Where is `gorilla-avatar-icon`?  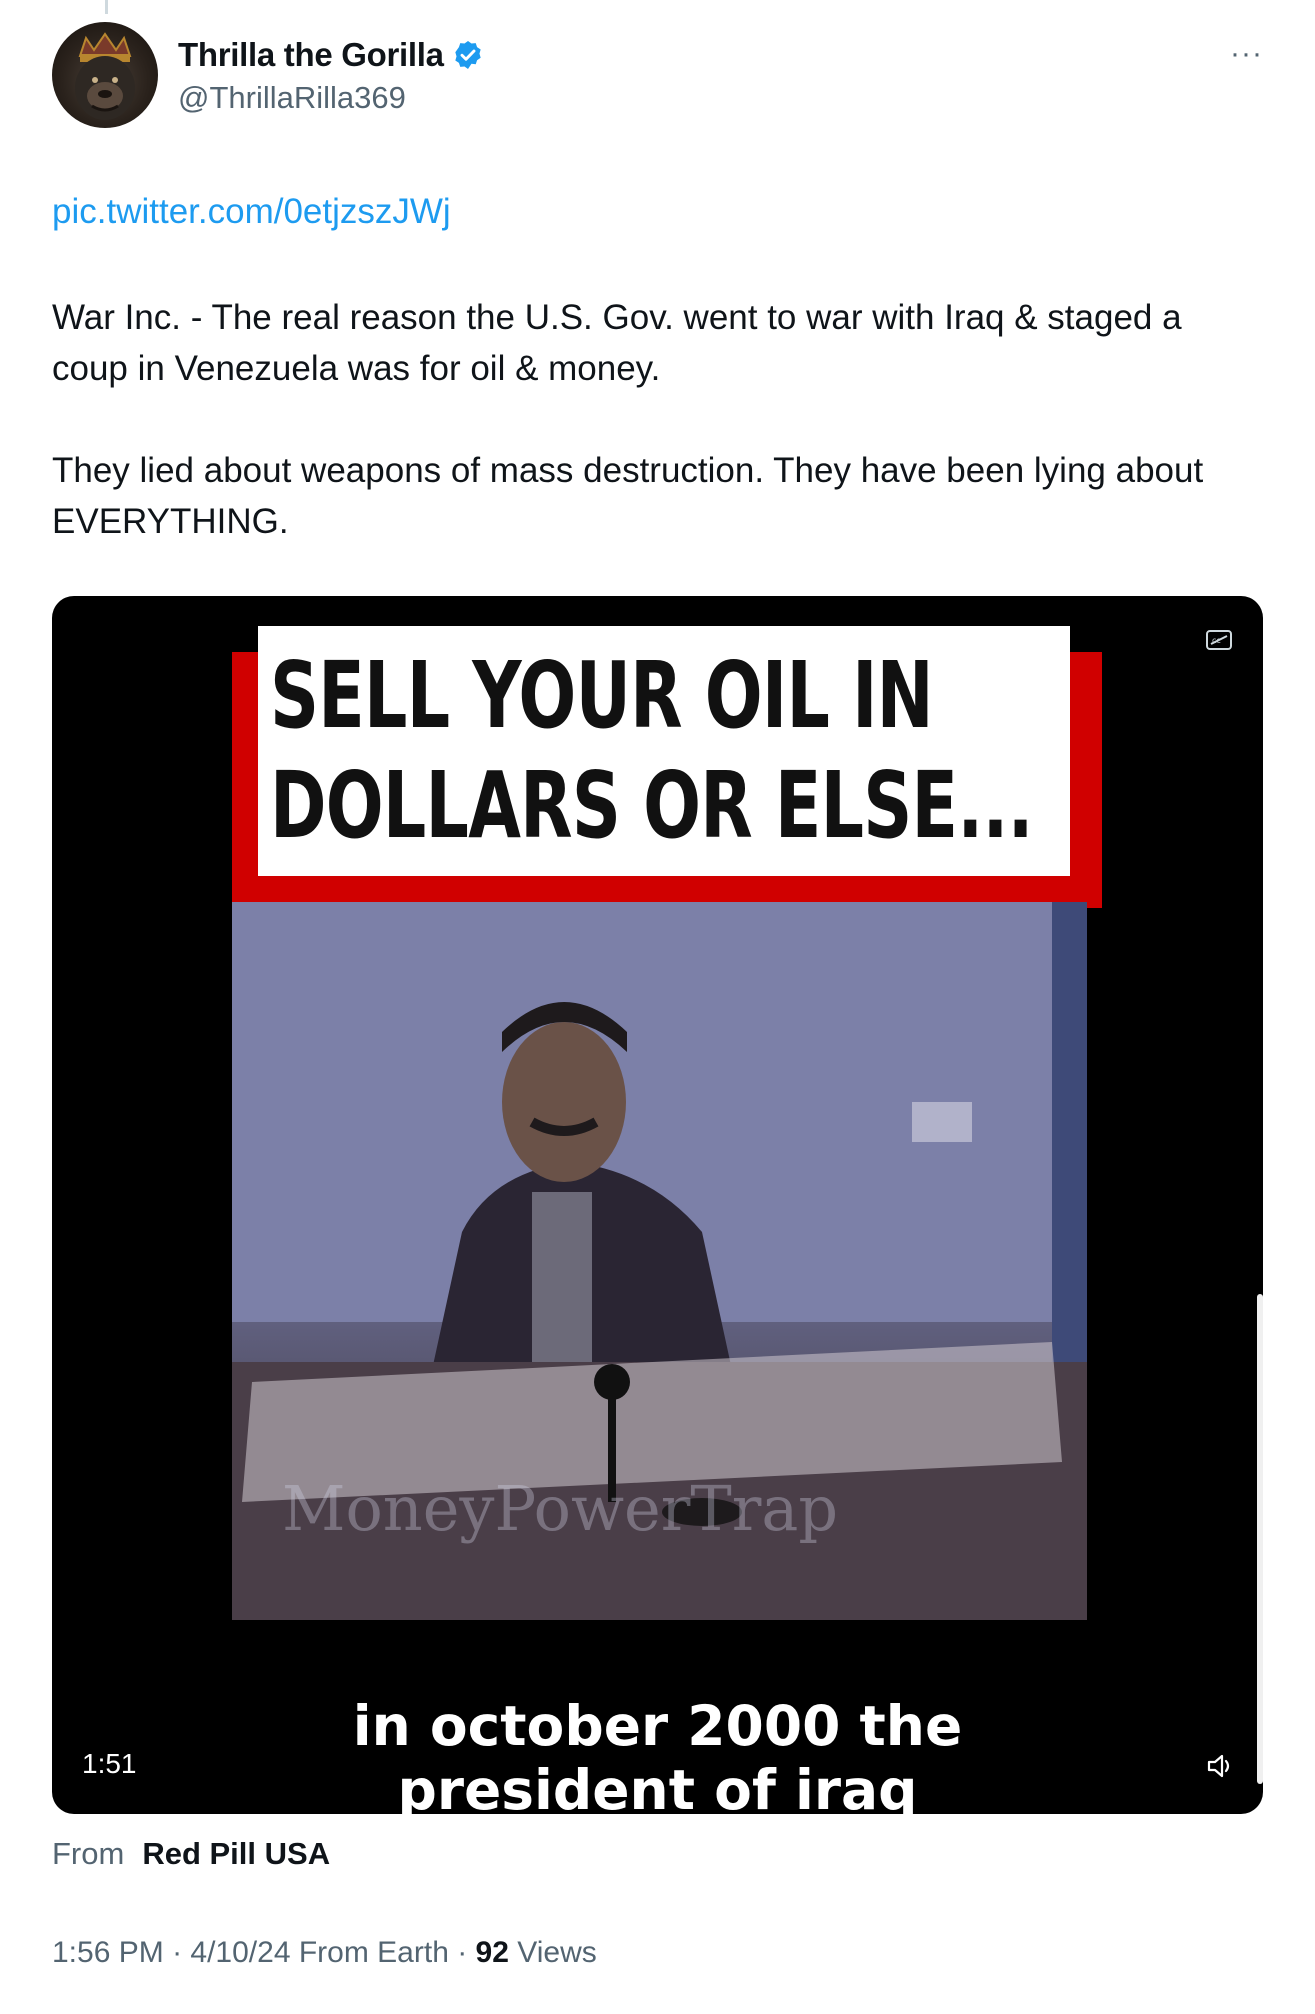 gorilla-avatar-icon is located at coordinates (105, 76).